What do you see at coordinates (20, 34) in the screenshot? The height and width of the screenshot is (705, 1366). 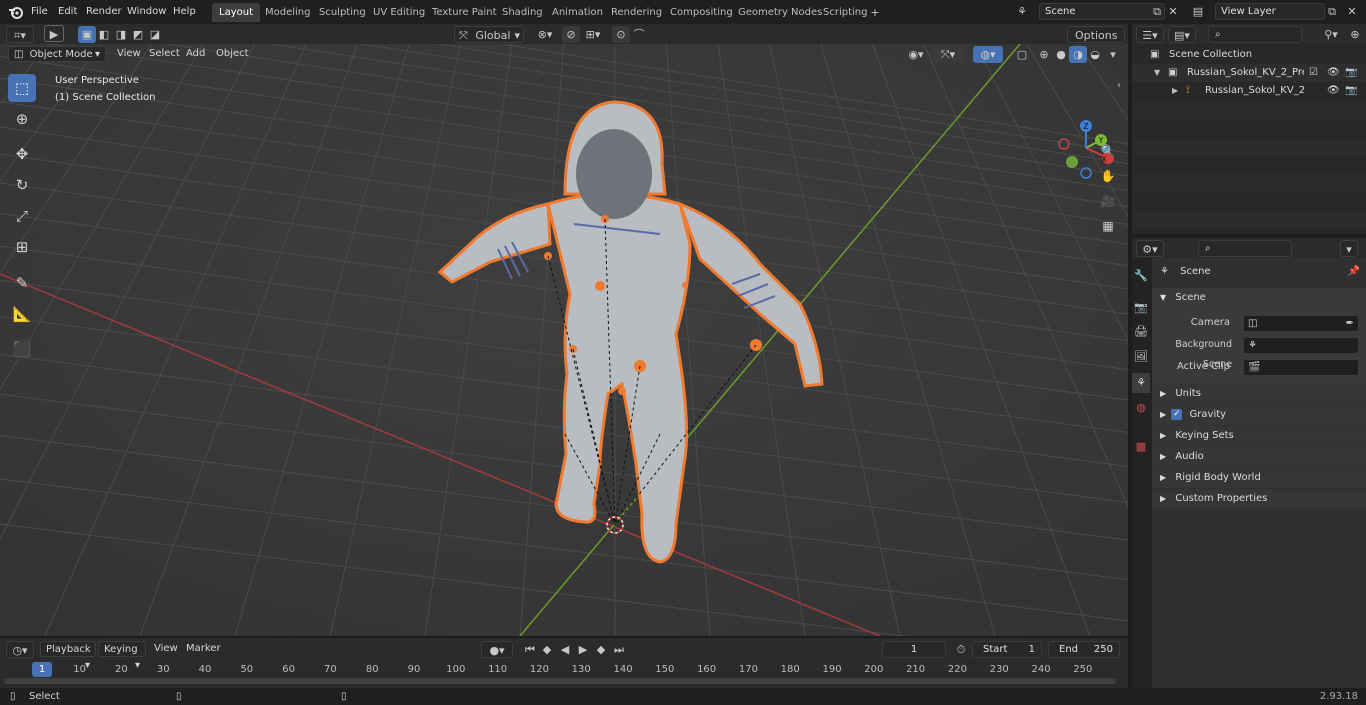 I see `editor-type-icon: ⌗▾` at bounding box center [20, 34].